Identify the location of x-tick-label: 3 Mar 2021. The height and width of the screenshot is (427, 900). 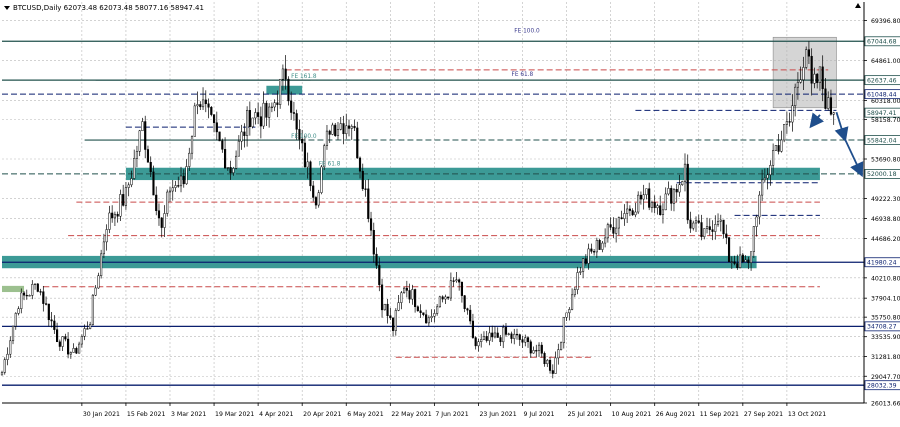
(188, 414).